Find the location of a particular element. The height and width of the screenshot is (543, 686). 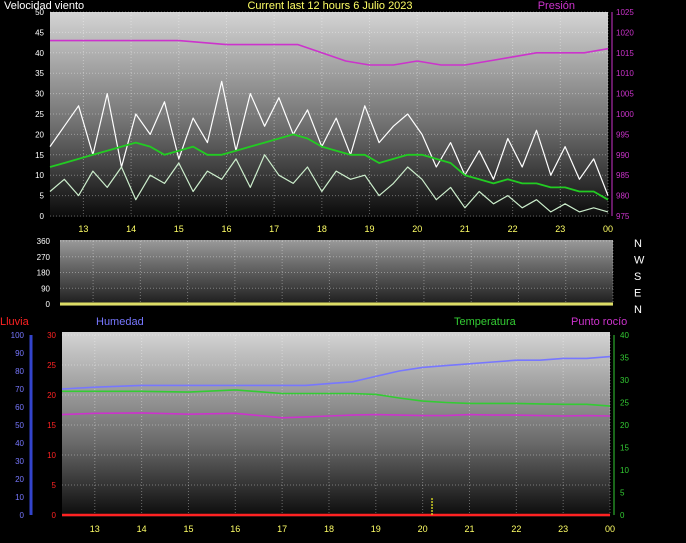

rain-tick-label: 5 is located at coordinates (54, 485).